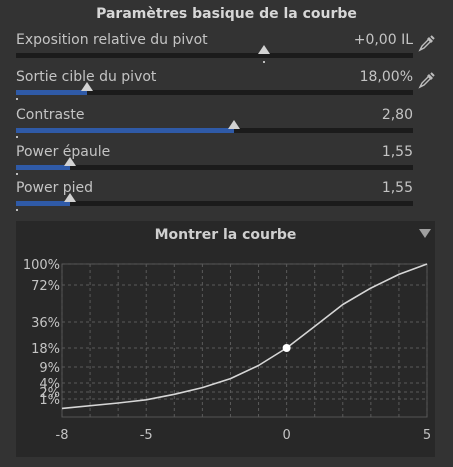 Image resolution: width=453 pixels, height=467 pixels. I want to click on slider-label: Contraste, so click(50, 115).